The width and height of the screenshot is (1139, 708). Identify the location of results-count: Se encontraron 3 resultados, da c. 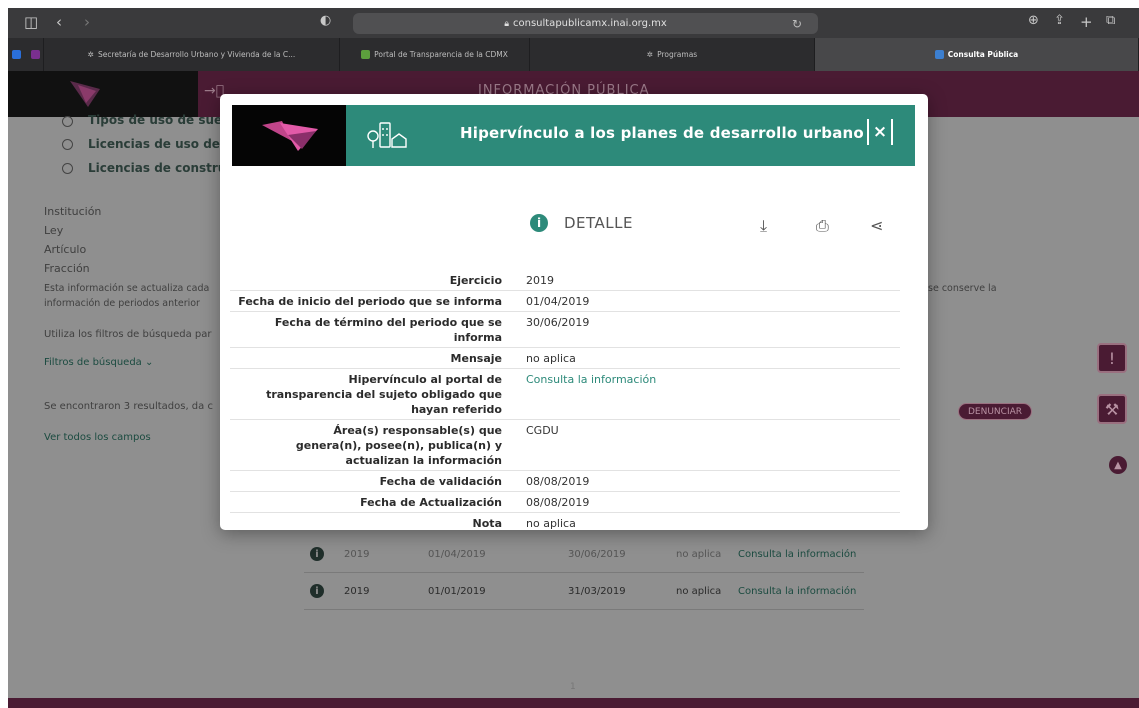
(128, 406).